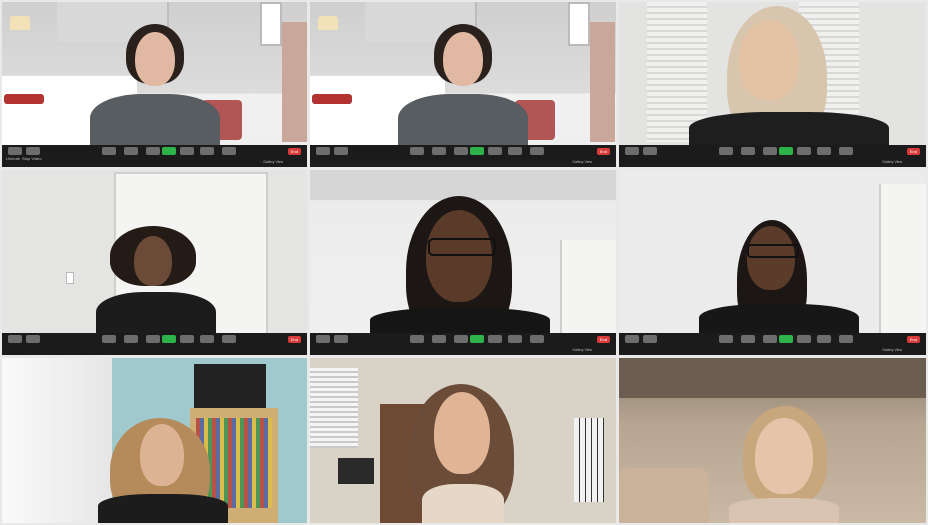 The height and width of the screenshot is (525, 928). What do you see at coordinates (784, 510) in the screenshot?
I see `participant-shirt` at bounding box center [784, 510].